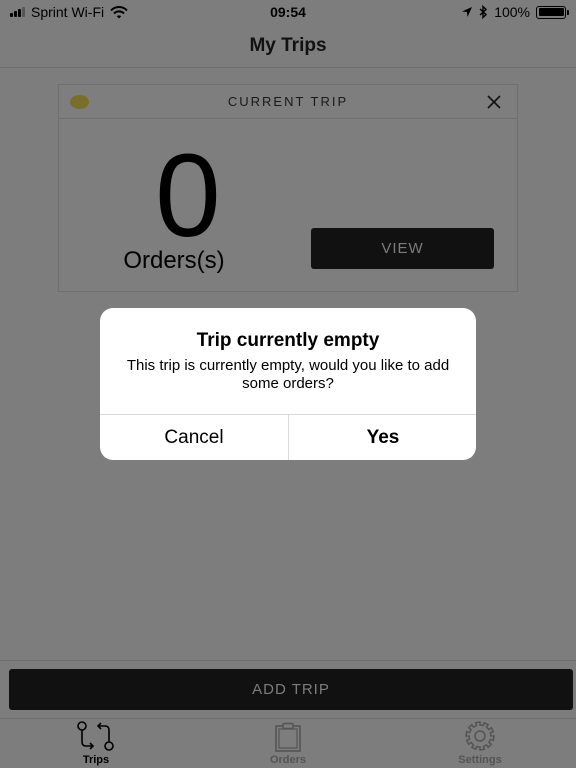 The image size is (576, 768). Describe the element at coordinates (194, 437) in the screenshot. I see `cancel-button: Cancel` at that location.